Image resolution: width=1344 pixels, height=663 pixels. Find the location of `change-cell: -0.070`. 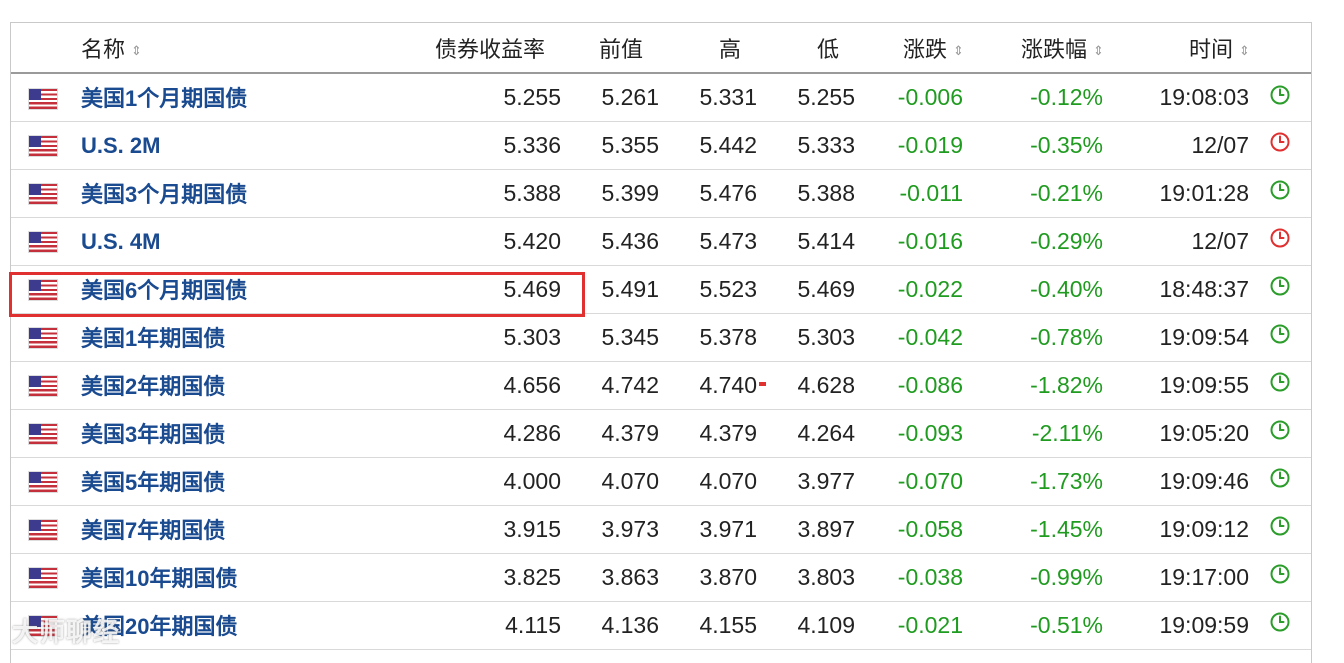

change-cell: -0.070 is located at coordinates (930, 480).